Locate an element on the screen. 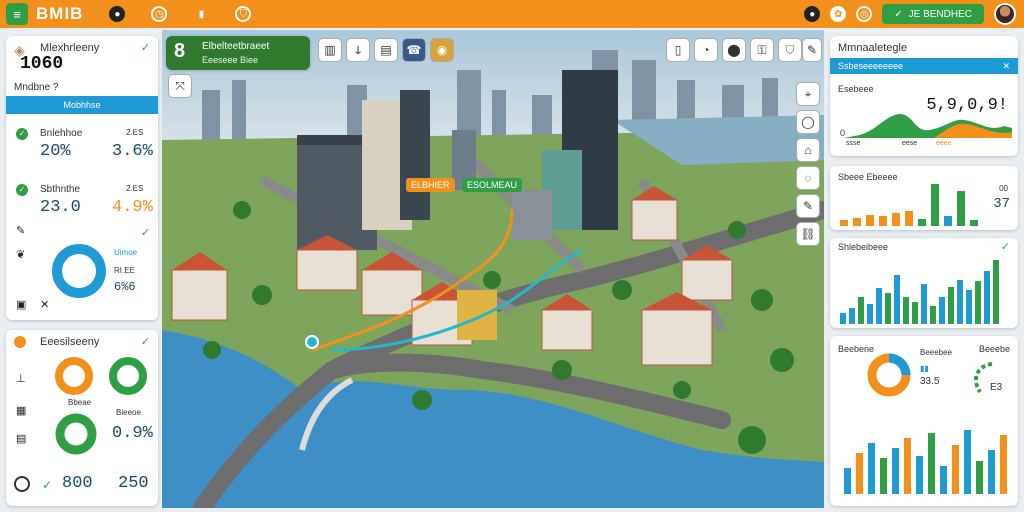 This screenshot has height=512, width=1024. axis-tick: ssse is located at coordinates (853, 143).